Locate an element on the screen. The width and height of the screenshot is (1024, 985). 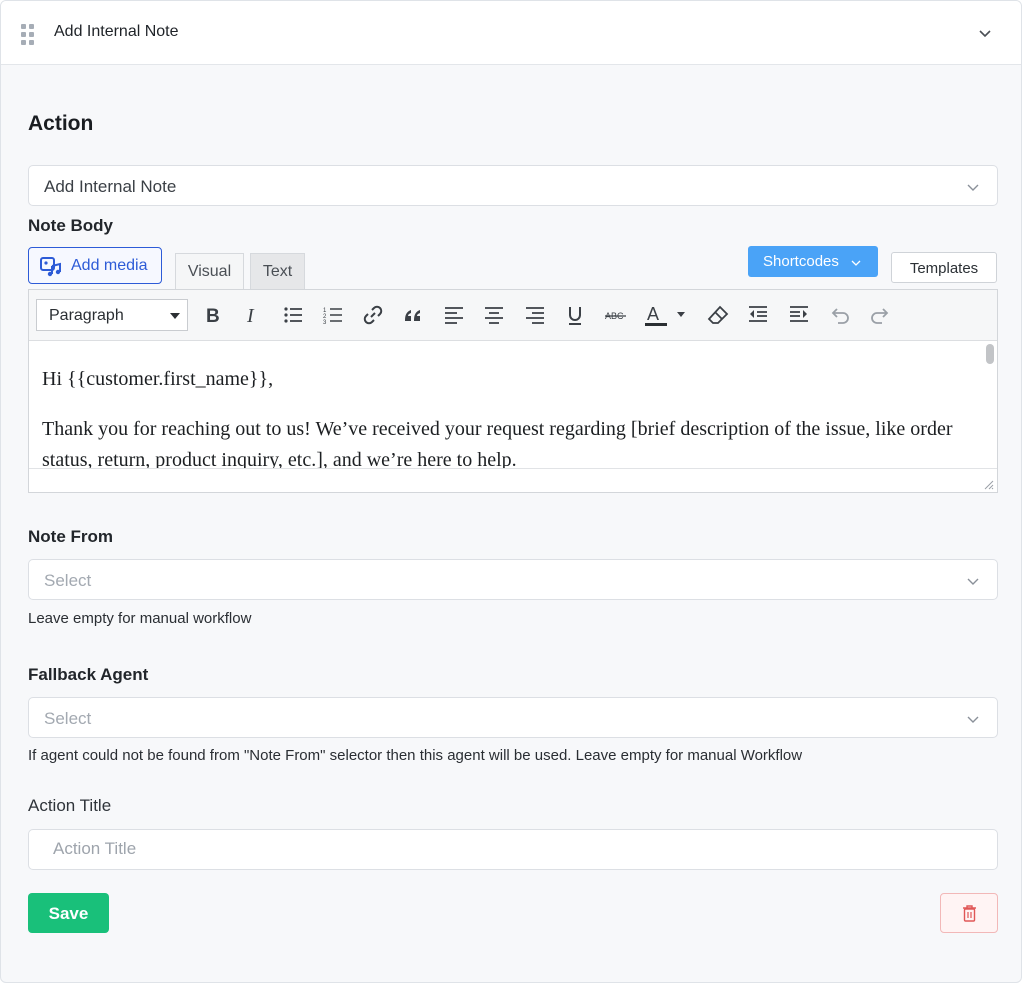
format-select: Paragraph is located at coordinates (112, 315).